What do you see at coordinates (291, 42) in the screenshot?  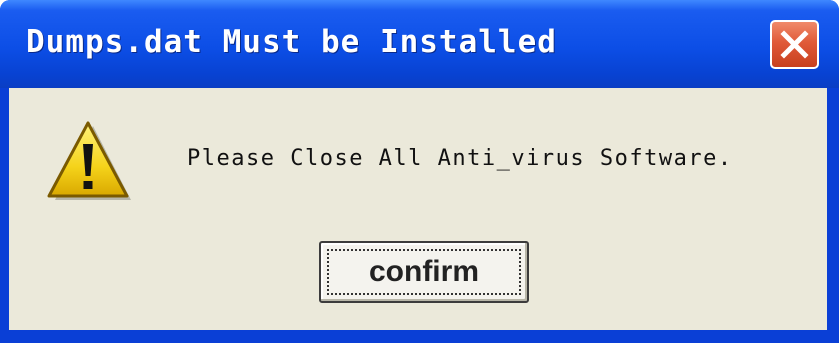 I see `window-title: Dumps.dat Must be Installed` at bounding box center [291, 42].